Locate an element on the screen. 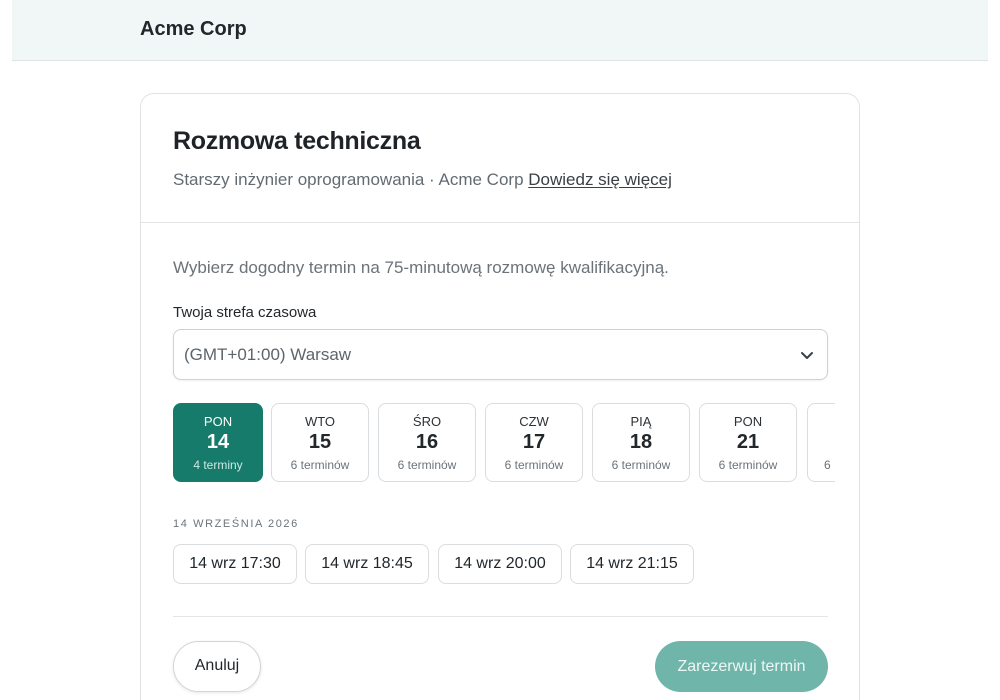 This screenshot has height=700, width=1000. day-option: 6 is located at coordinates (821, 442).